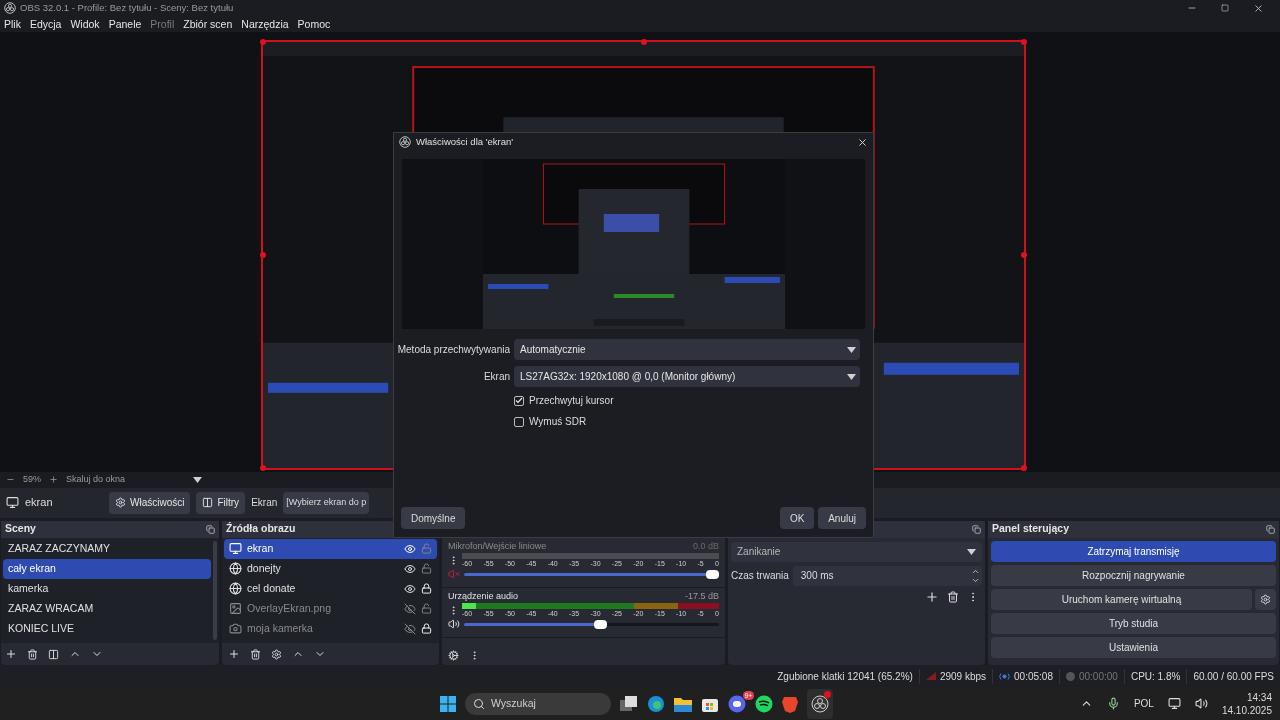  Describe the element at coordinates (20, 529) in the screenshot. I see `dock-title: Sceny` at that location.